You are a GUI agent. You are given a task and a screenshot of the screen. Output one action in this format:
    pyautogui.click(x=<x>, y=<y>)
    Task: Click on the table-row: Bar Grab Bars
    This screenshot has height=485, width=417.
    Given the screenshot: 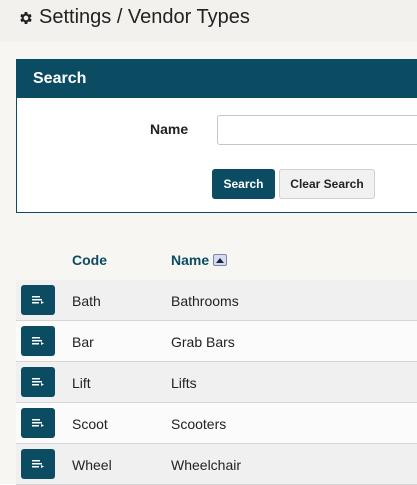 What is the action you would take?
    pyautogui.click(x=216, y=341)
    